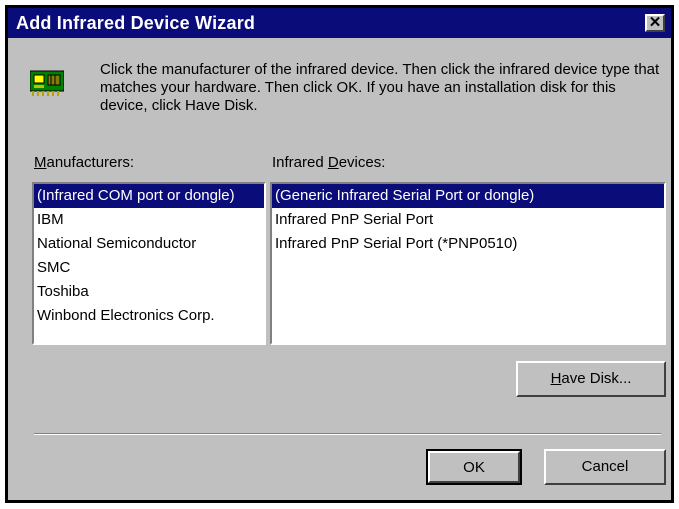 The height and width of the screenshot is (509, 679). Describe the element at coordinates (655, 23) in the screenshot. I see `close-icon: ✕` at that location.